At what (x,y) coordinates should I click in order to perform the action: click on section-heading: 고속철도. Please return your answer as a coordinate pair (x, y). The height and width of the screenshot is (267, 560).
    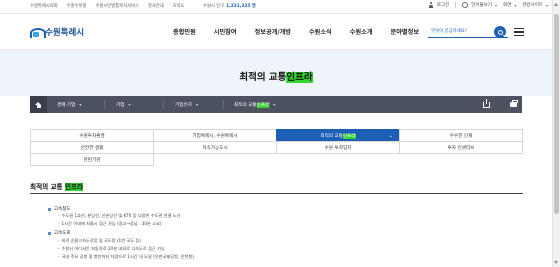
    Looking at the image, I should click on (59, 209).